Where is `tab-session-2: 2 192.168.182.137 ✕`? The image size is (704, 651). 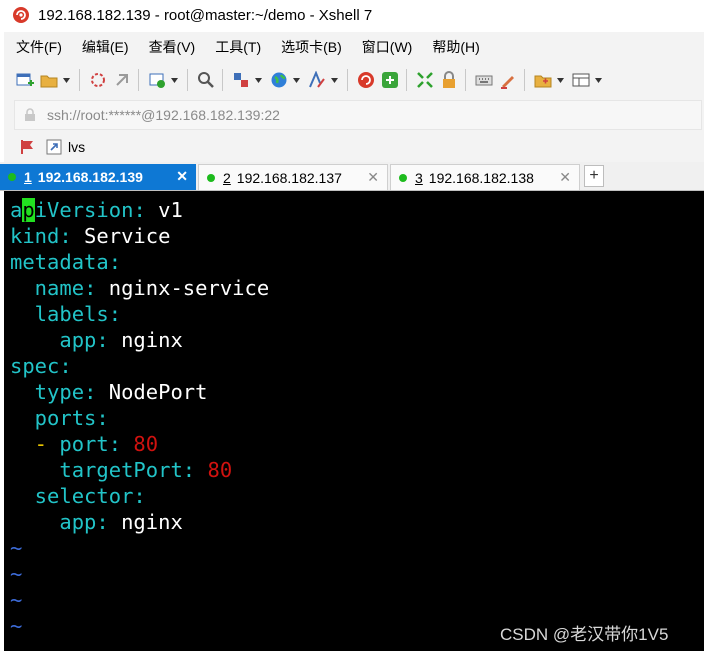
tab-session-2: 2 192.168.182.137 ✕ is located at coordinates (293, 177).